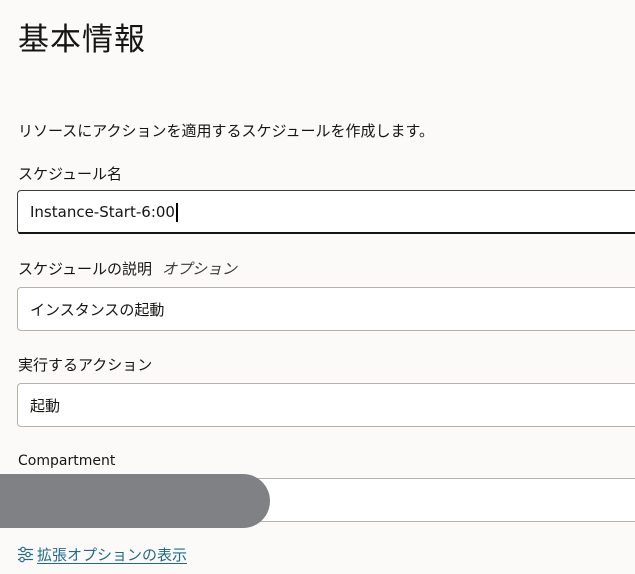 This screenshot has width=635, height=574. I want to click on show-advanced-options-label: 拡張オプションの表示, so click(112, 555).